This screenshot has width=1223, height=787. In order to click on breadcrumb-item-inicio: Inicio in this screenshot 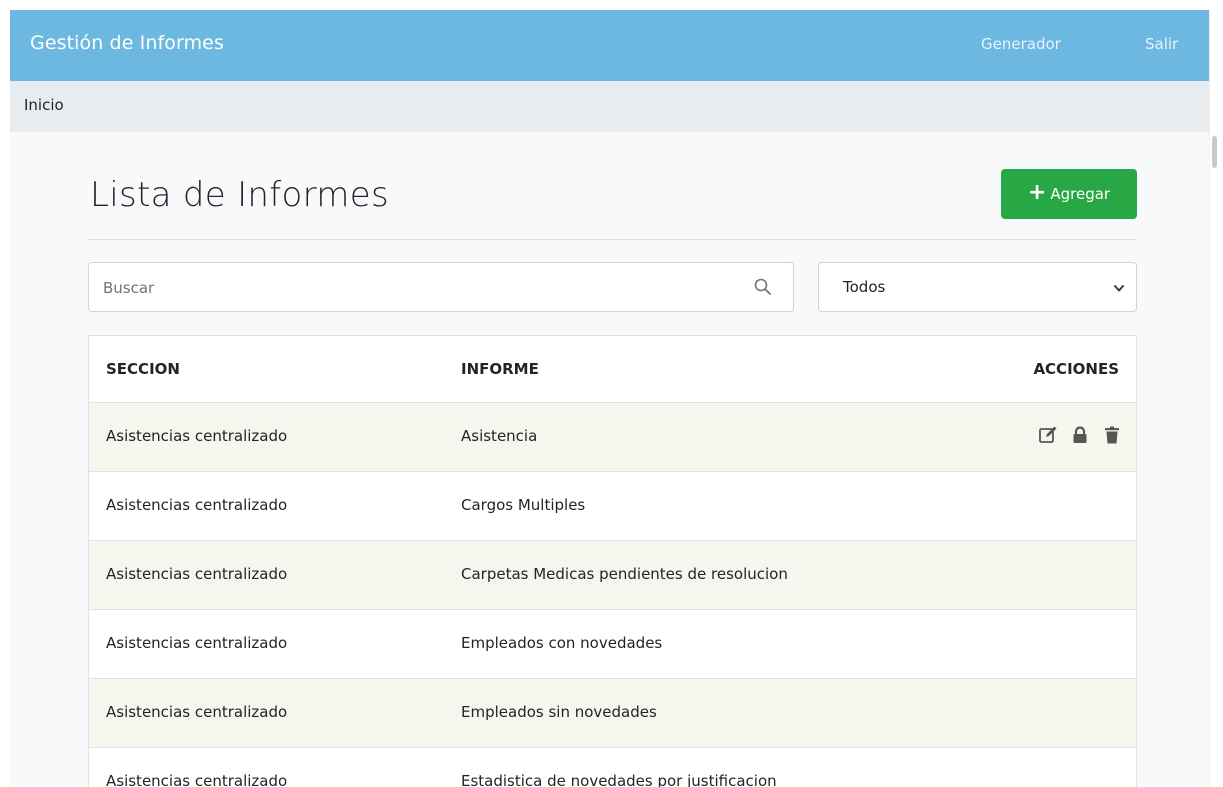, I will do `click(44, 105)`.